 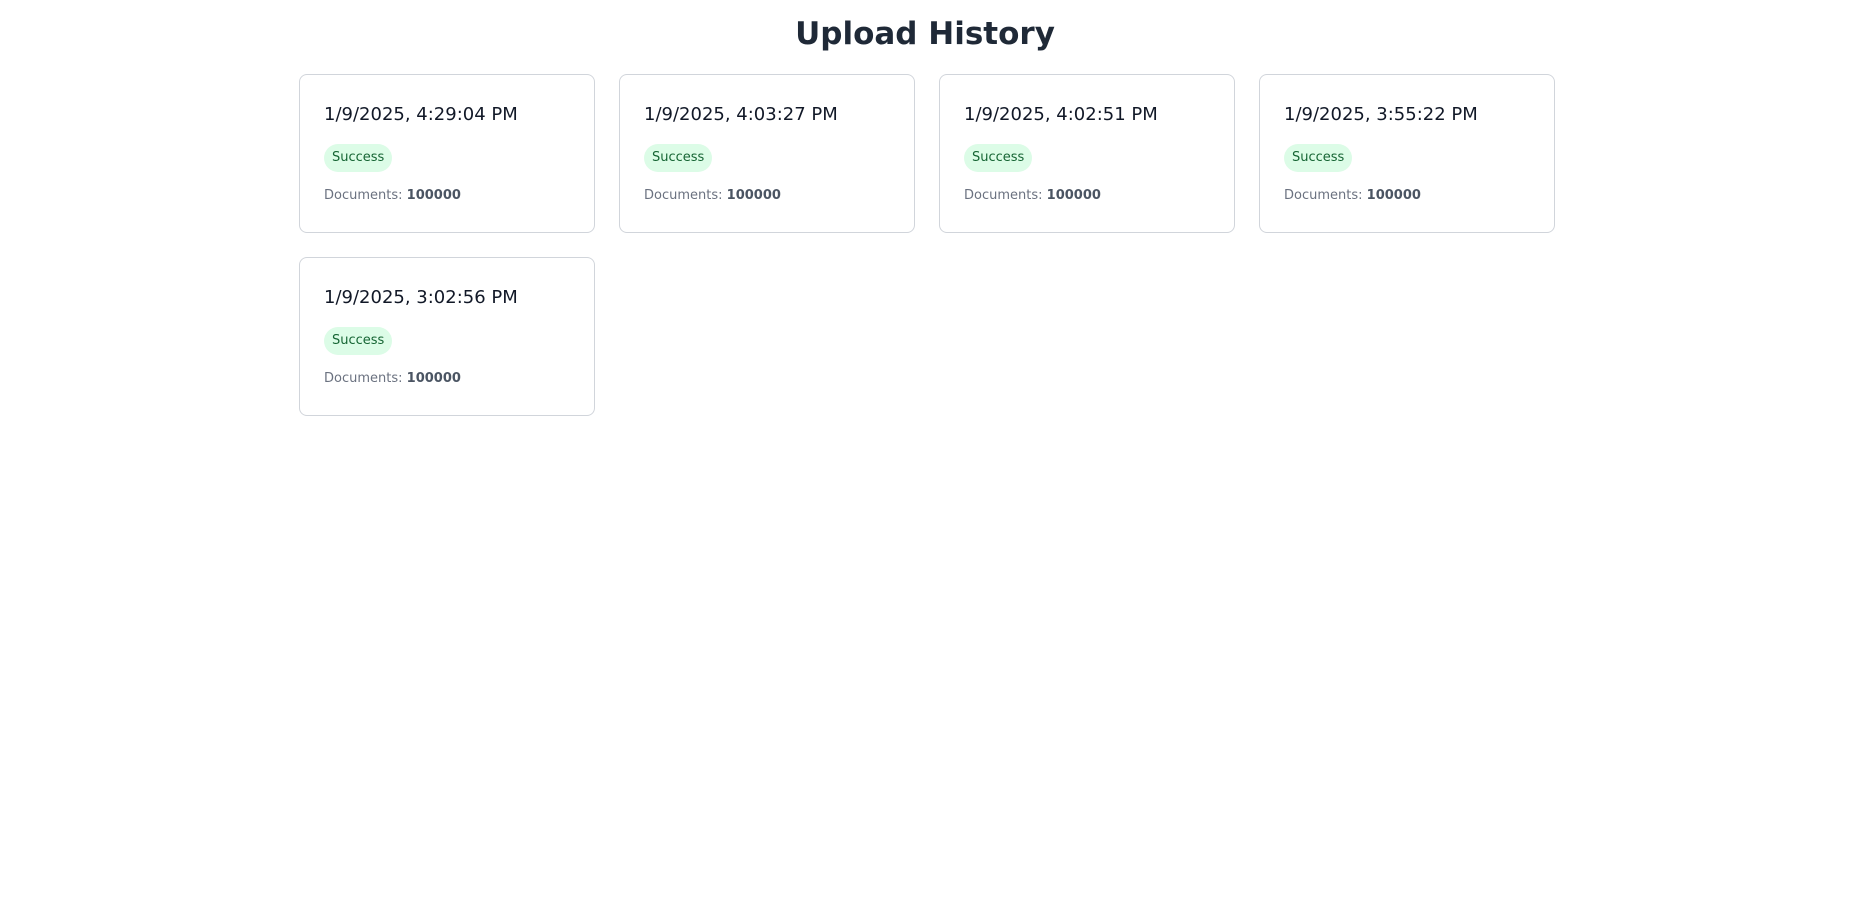 I want to click on upload-timestamp: 1/9/2025, 4:29:04 PM, so click(x=421, y=114).